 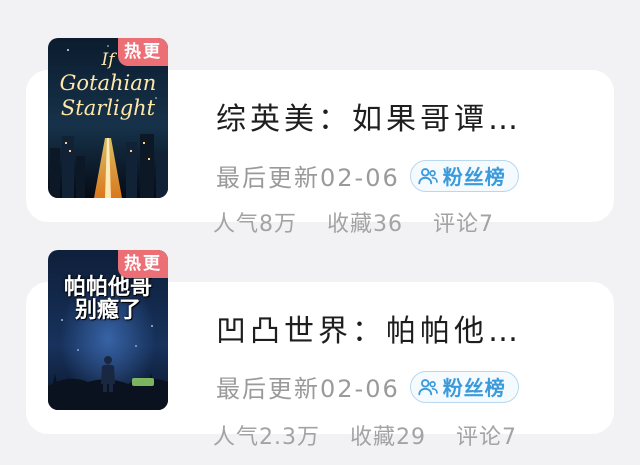 What do you see at coordinates (108, 330) in the screenshot?
I see `book-cover: 帕帕他哥 别瘾了 热更` at bounding box center [108, 330].